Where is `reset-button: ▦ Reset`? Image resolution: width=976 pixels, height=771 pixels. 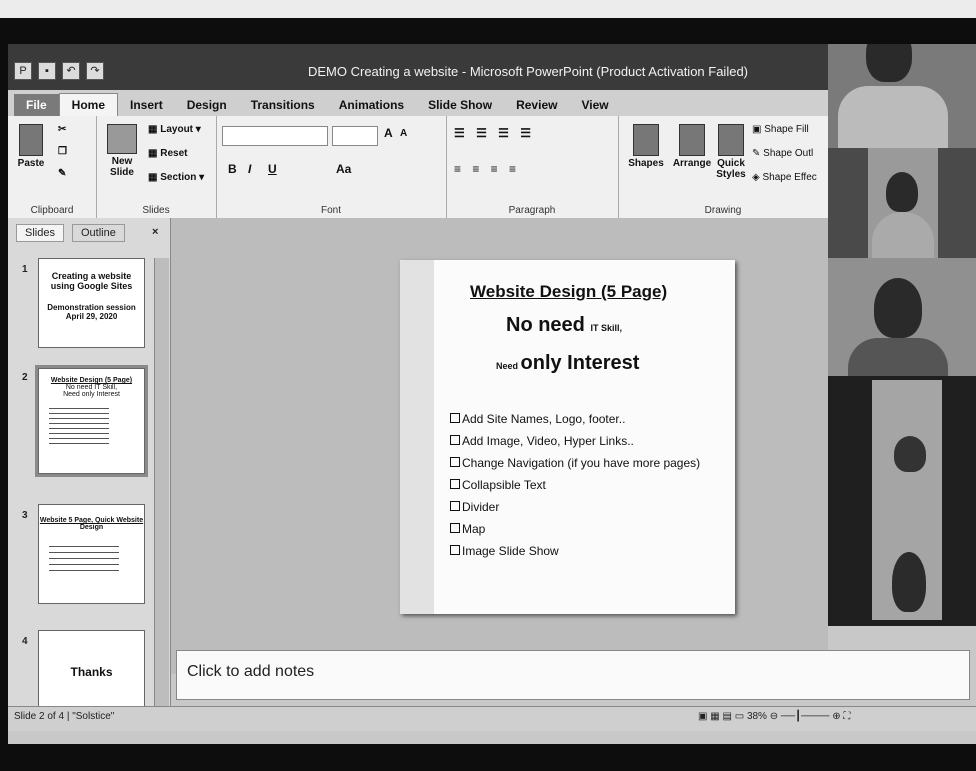
reset-button: ▦ Reset is located at coordinates (167, 153).